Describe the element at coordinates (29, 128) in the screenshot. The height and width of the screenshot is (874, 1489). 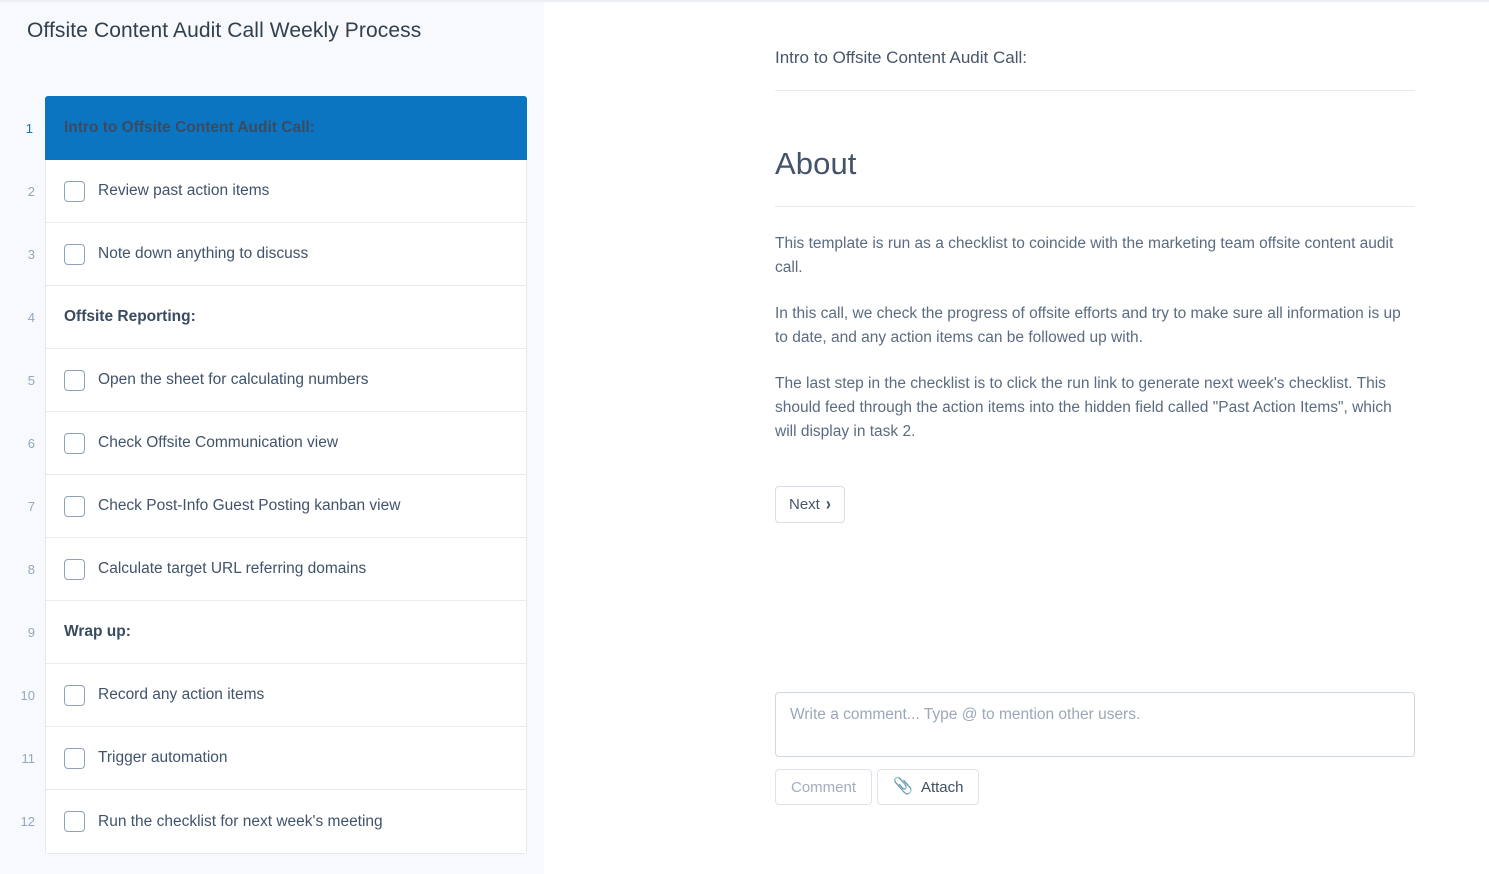
I see `task-number: 1` at that location.